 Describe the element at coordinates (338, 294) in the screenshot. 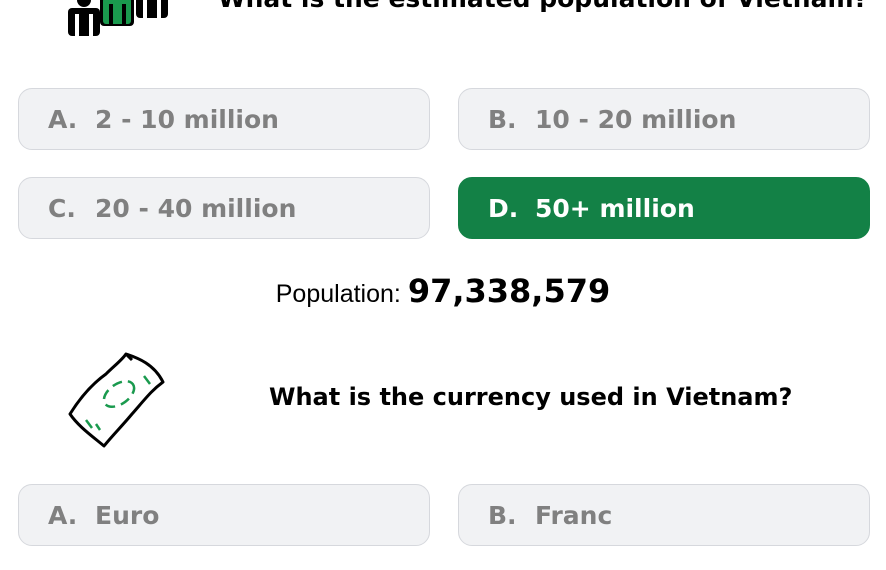

I see `population-label: Population:` at that location.